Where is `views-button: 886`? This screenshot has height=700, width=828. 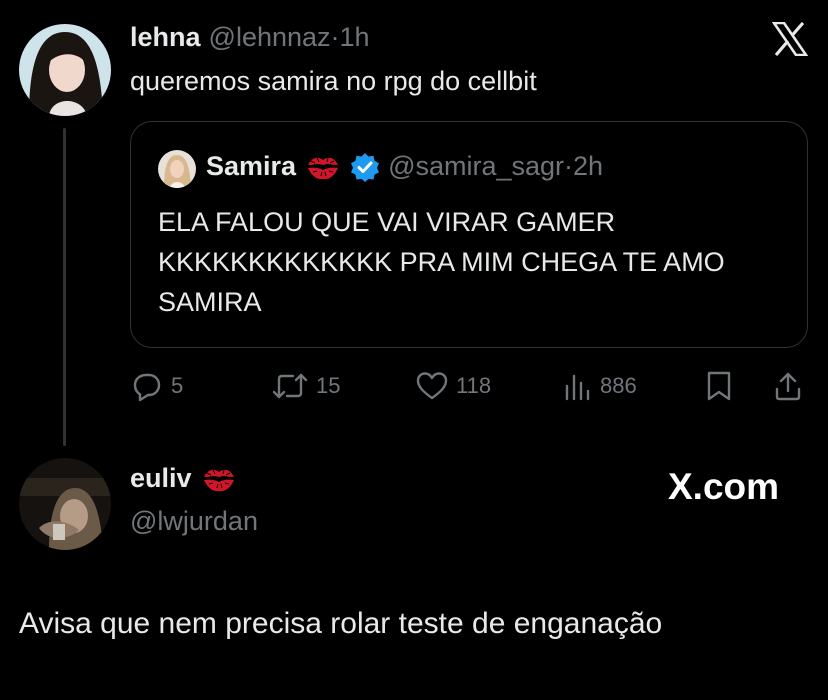
views-button: 886 is located at coordinates (600, 386).